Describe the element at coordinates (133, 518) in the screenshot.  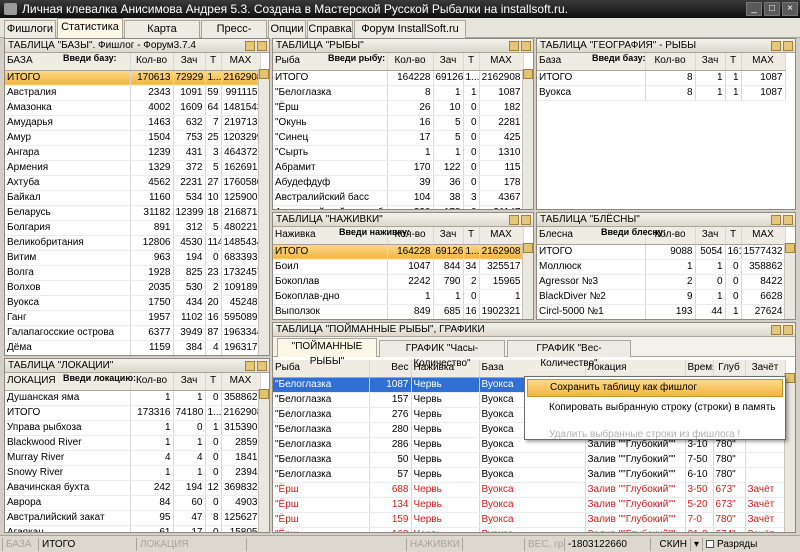
I see `table-row: Австралийский закат 95 47 8 125627` at that location.